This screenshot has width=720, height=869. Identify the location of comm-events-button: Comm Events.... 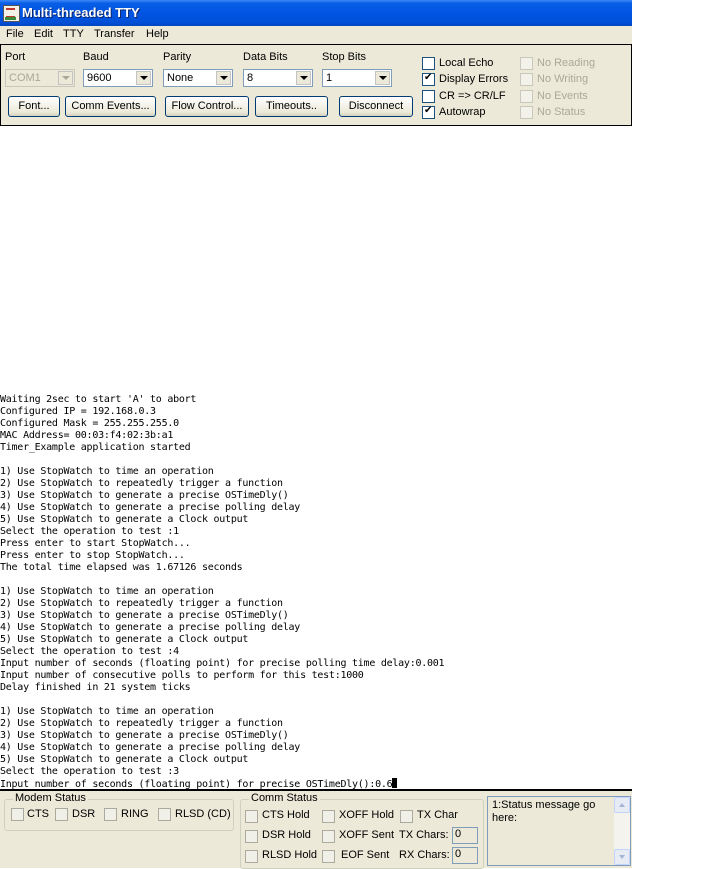
(110, 106).